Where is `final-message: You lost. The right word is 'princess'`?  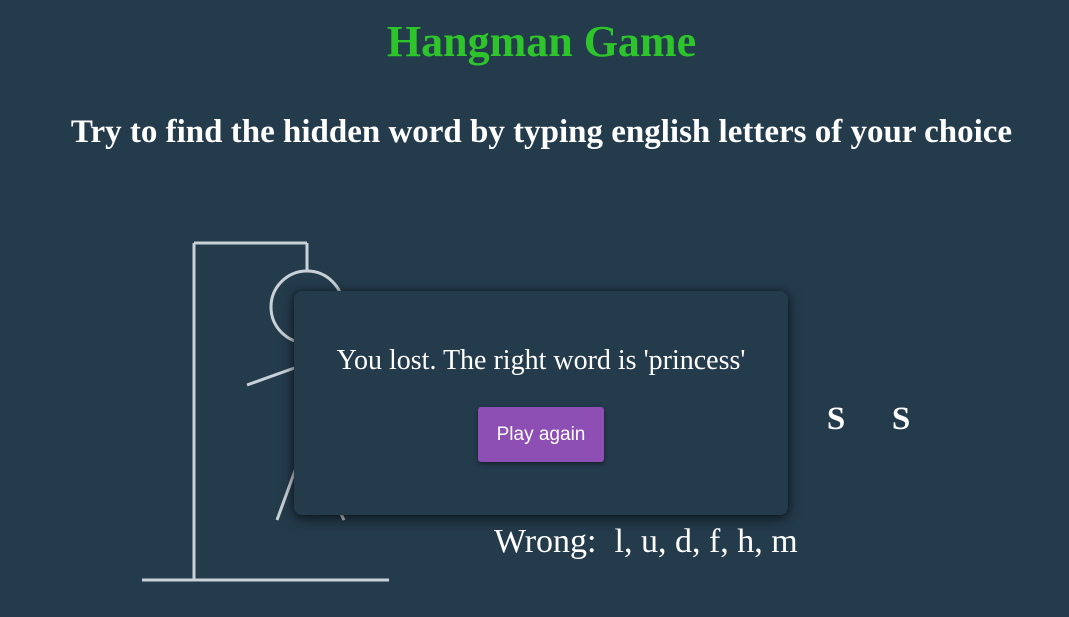 final-message: You lost. The right word is 'princess' is located at coordinates (541, 360).